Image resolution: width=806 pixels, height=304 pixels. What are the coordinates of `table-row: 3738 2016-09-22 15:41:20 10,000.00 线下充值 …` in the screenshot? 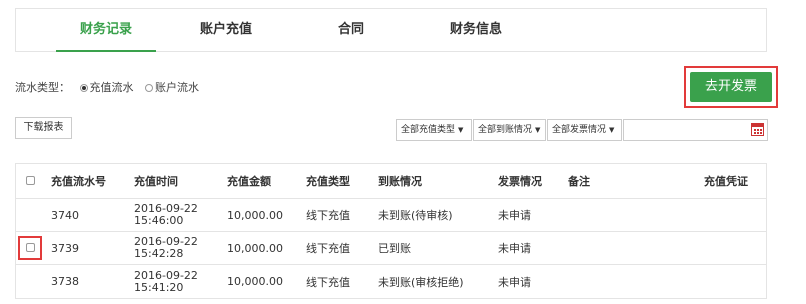 It's located at (391, 281).